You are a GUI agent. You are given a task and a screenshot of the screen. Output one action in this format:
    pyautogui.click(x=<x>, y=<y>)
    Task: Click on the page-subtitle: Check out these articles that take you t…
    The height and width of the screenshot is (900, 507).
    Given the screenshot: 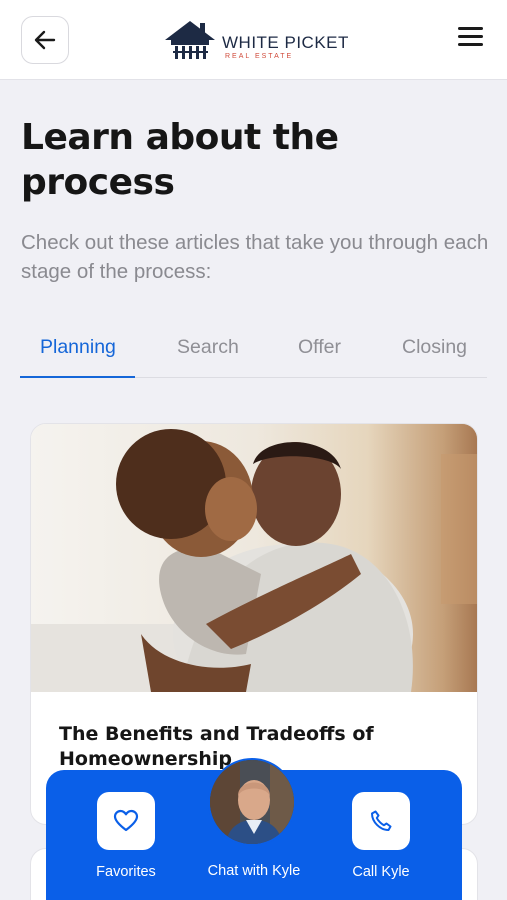 What is the action you would take?
    pyautogui.click(x=255, y=257)
    